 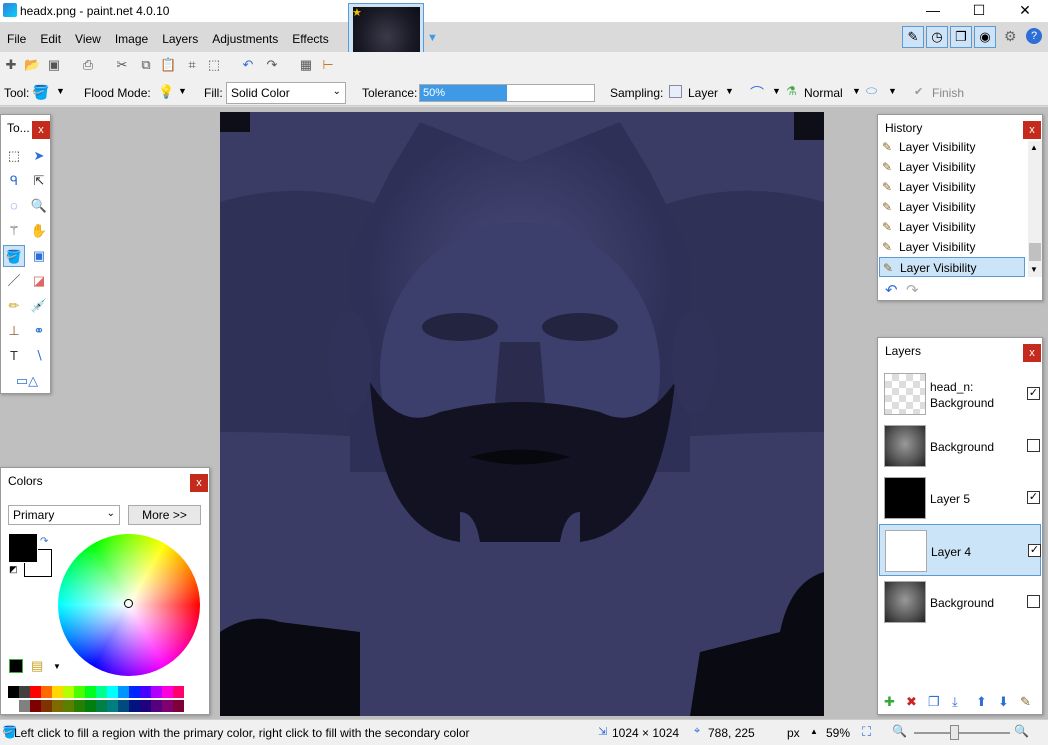 What do you see at coordinates (960, 394) in the screenshot?
I see `layer-row: head_n: Background ✓` at bounding box center [960, 394].